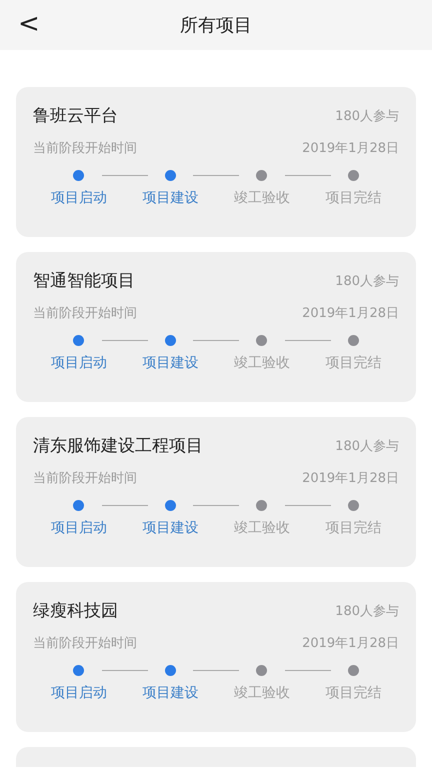  What do you see at coordinates (75, 116) in the screenshot?
I see `project-name: 鲁班云平台` at bounding box center [75, 116].